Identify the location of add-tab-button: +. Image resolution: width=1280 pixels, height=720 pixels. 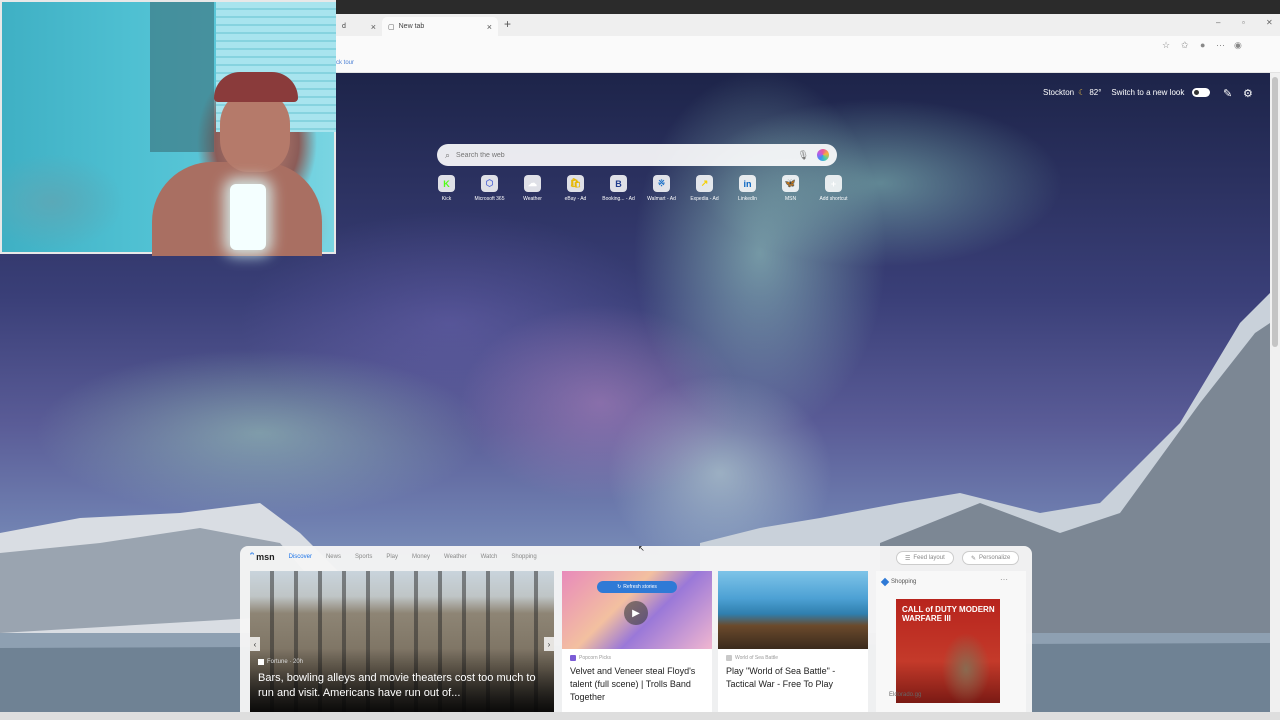
(507, 24).